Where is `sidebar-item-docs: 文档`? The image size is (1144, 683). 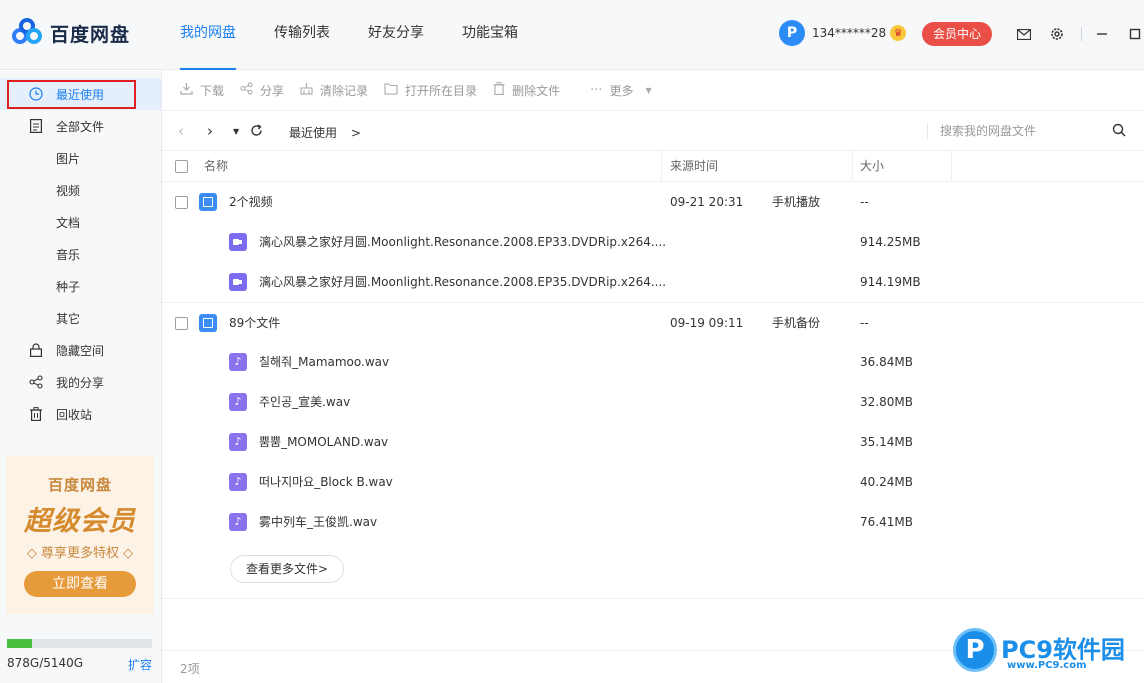 sidebar-item-docs: 文档 is located at coordinates (80, 222).